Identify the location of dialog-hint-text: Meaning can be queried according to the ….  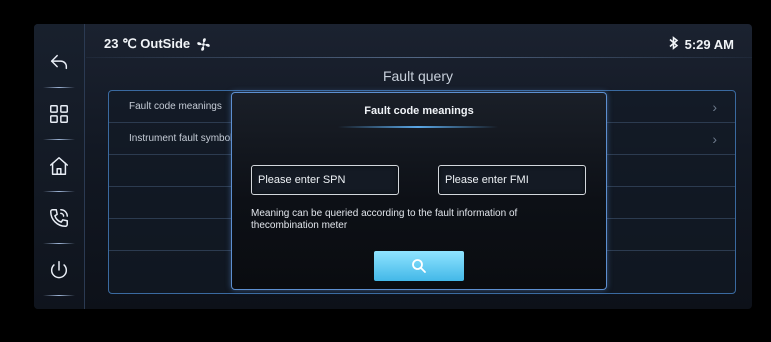
(384, 219).